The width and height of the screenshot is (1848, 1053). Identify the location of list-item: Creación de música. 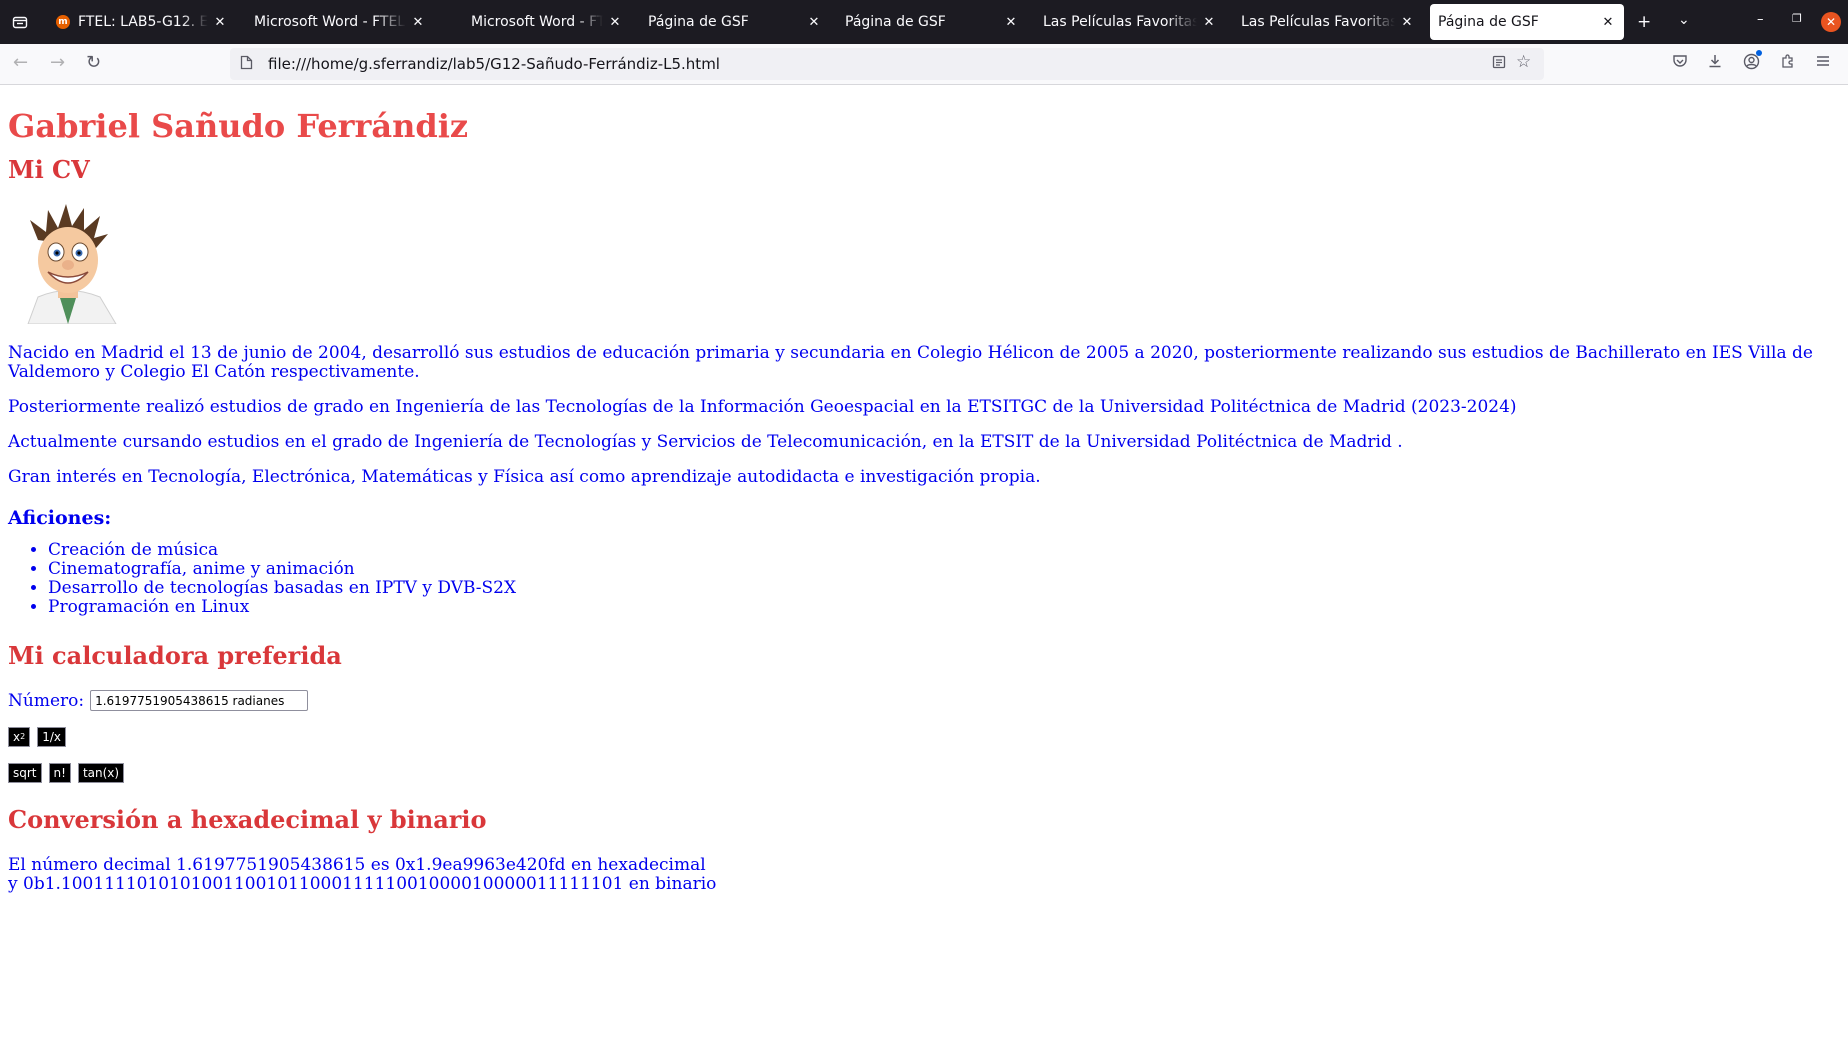
(944, 550).